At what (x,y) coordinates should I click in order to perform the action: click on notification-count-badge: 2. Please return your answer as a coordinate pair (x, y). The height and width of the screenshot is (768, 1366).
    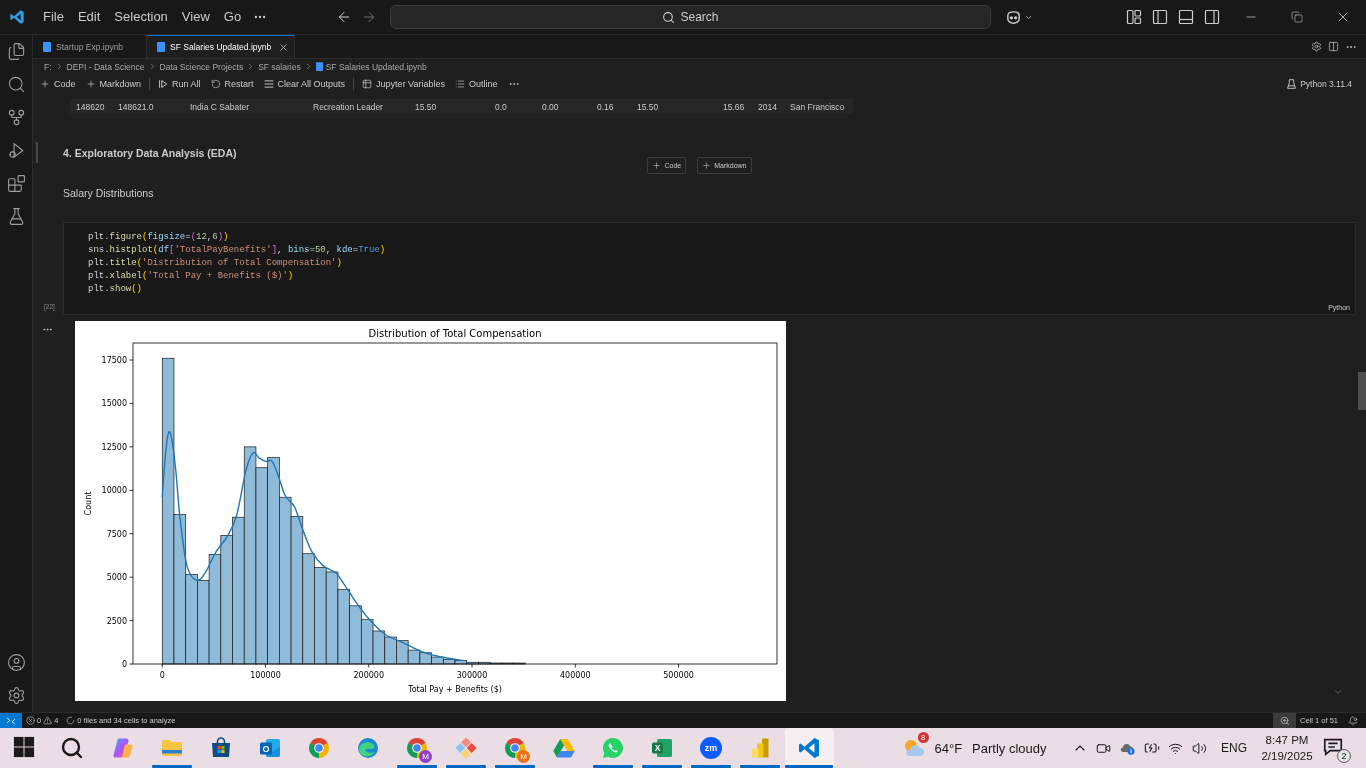
    Looking at the image, I should click on (1344, 756).